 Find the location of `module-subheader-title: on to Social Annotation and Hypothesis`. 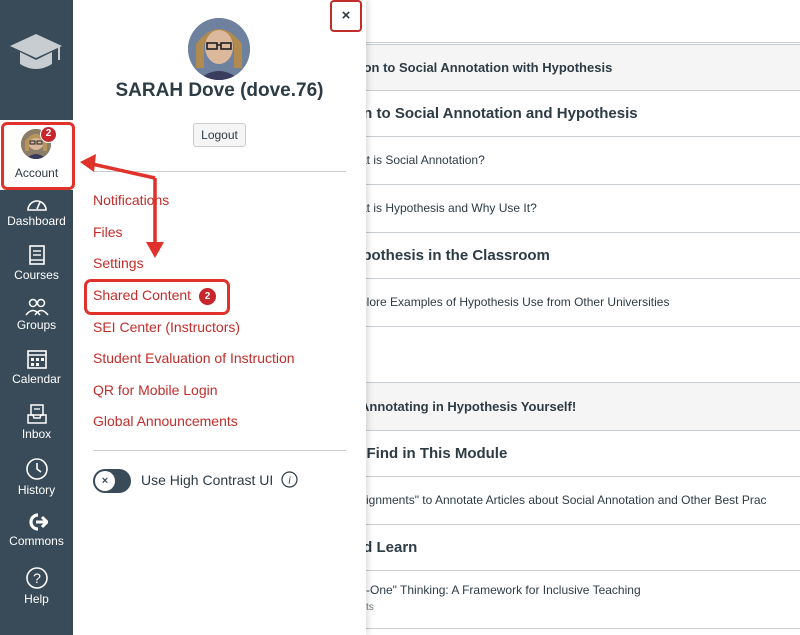

module-subheader-title: on to Social Annotation and Hypothesis is located at coordinates (502, 113).